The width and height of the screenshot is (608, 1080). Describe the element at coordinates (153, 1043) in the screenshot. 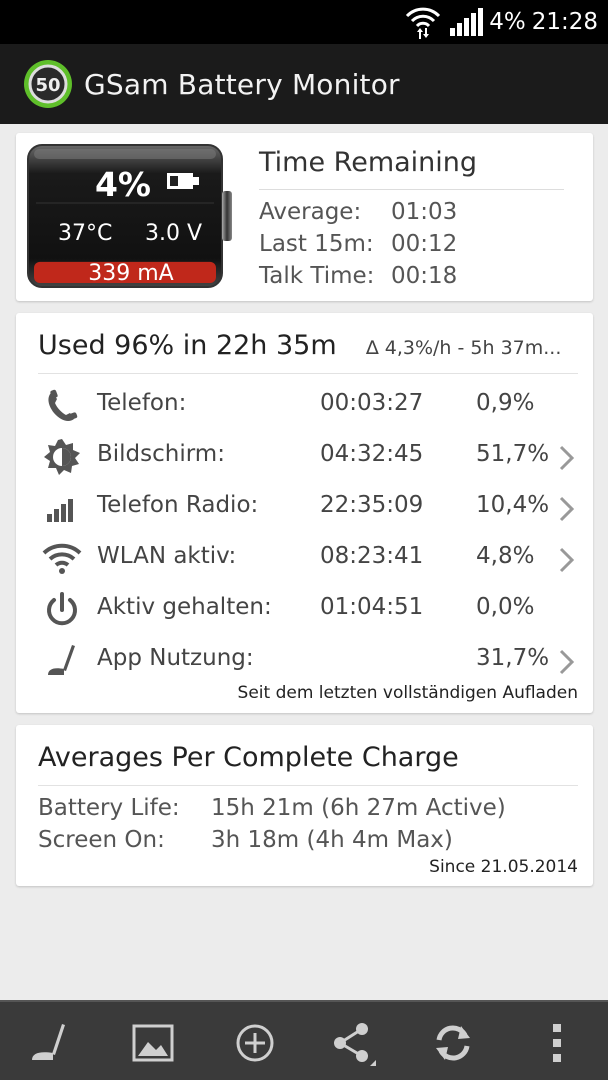

I see `image-icon` at that location.